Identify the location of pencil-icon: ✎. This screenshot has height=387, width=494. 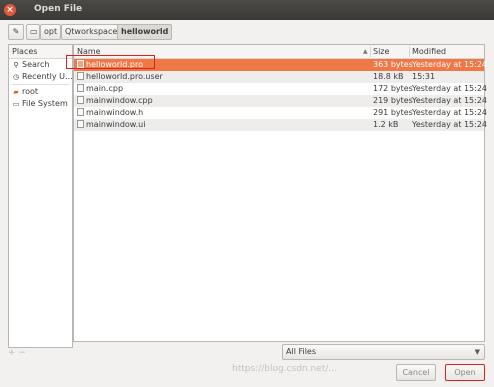
(16, 31).